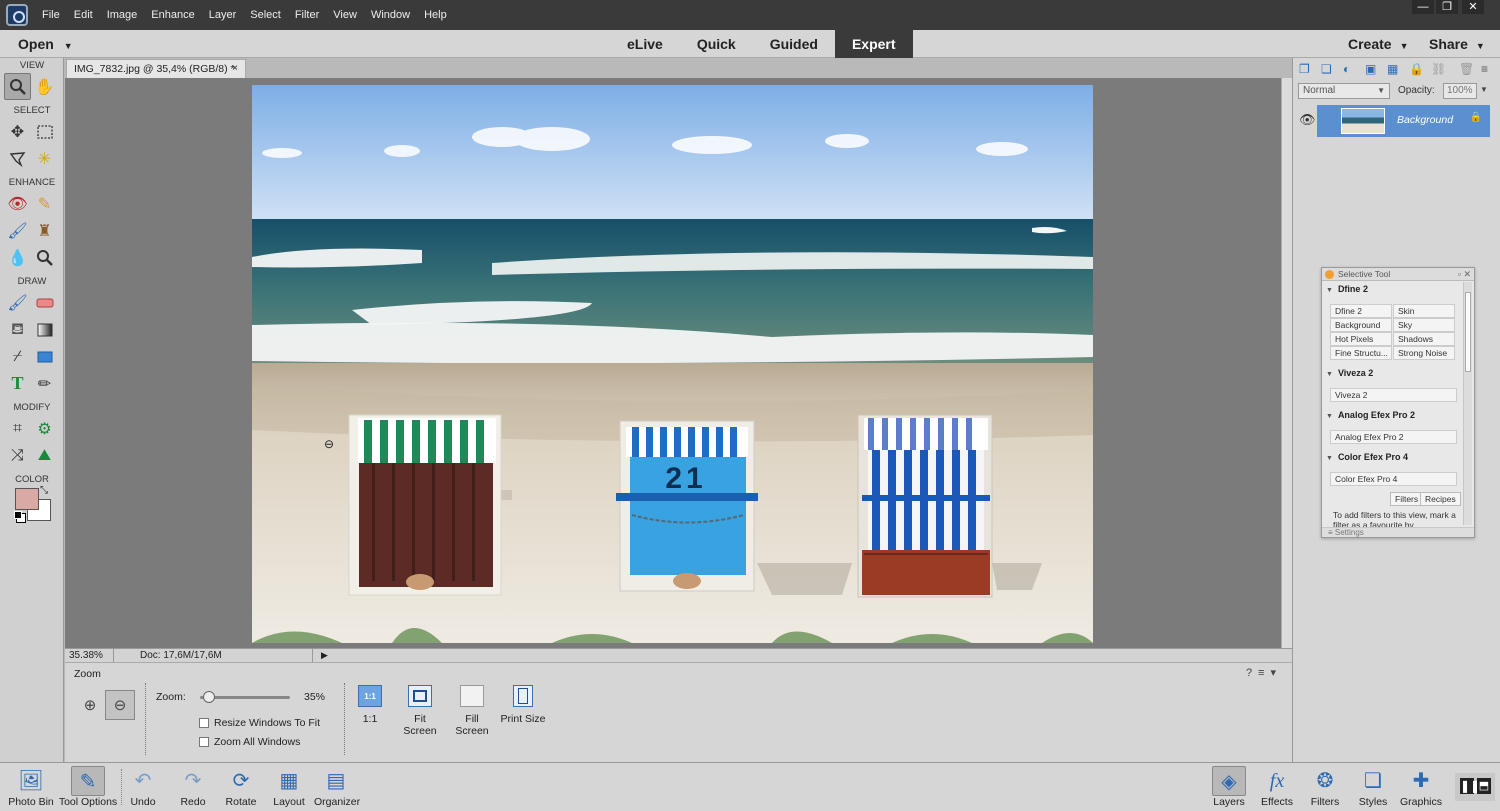  What do you see at coordinates (1421, 787) in the screenshot?
I see `graphics-button: ✚ Graphics` at bounding box center [1421, 787].